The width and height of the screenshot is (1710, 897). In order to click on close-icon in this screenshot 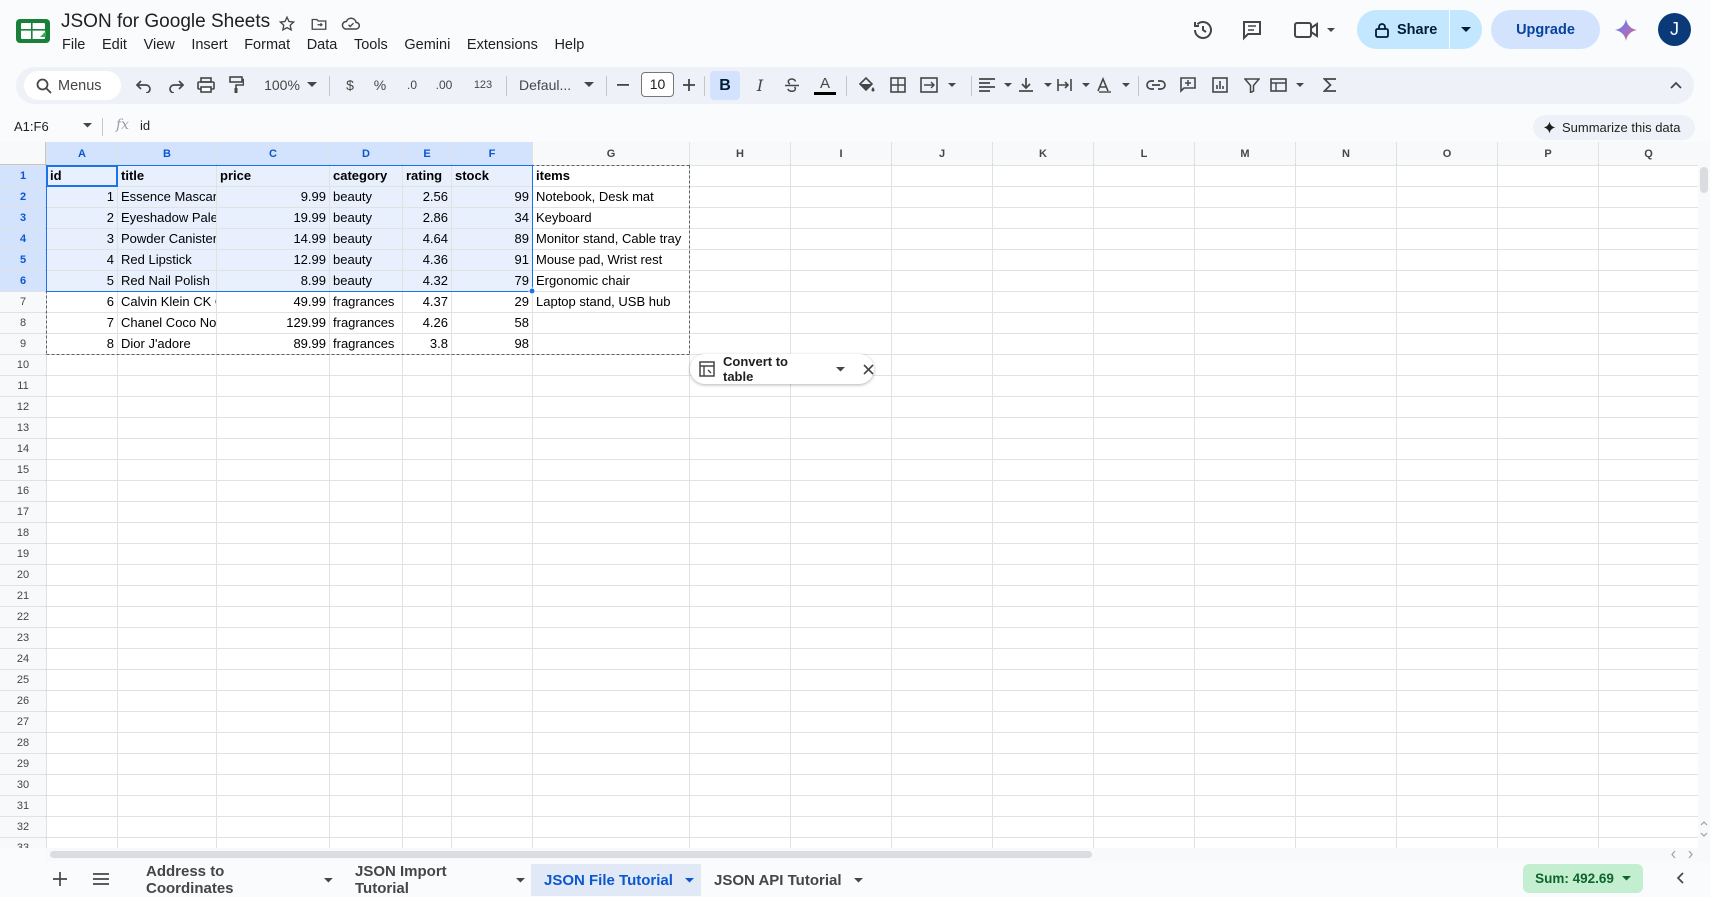, I will do `click(868, 369)`.